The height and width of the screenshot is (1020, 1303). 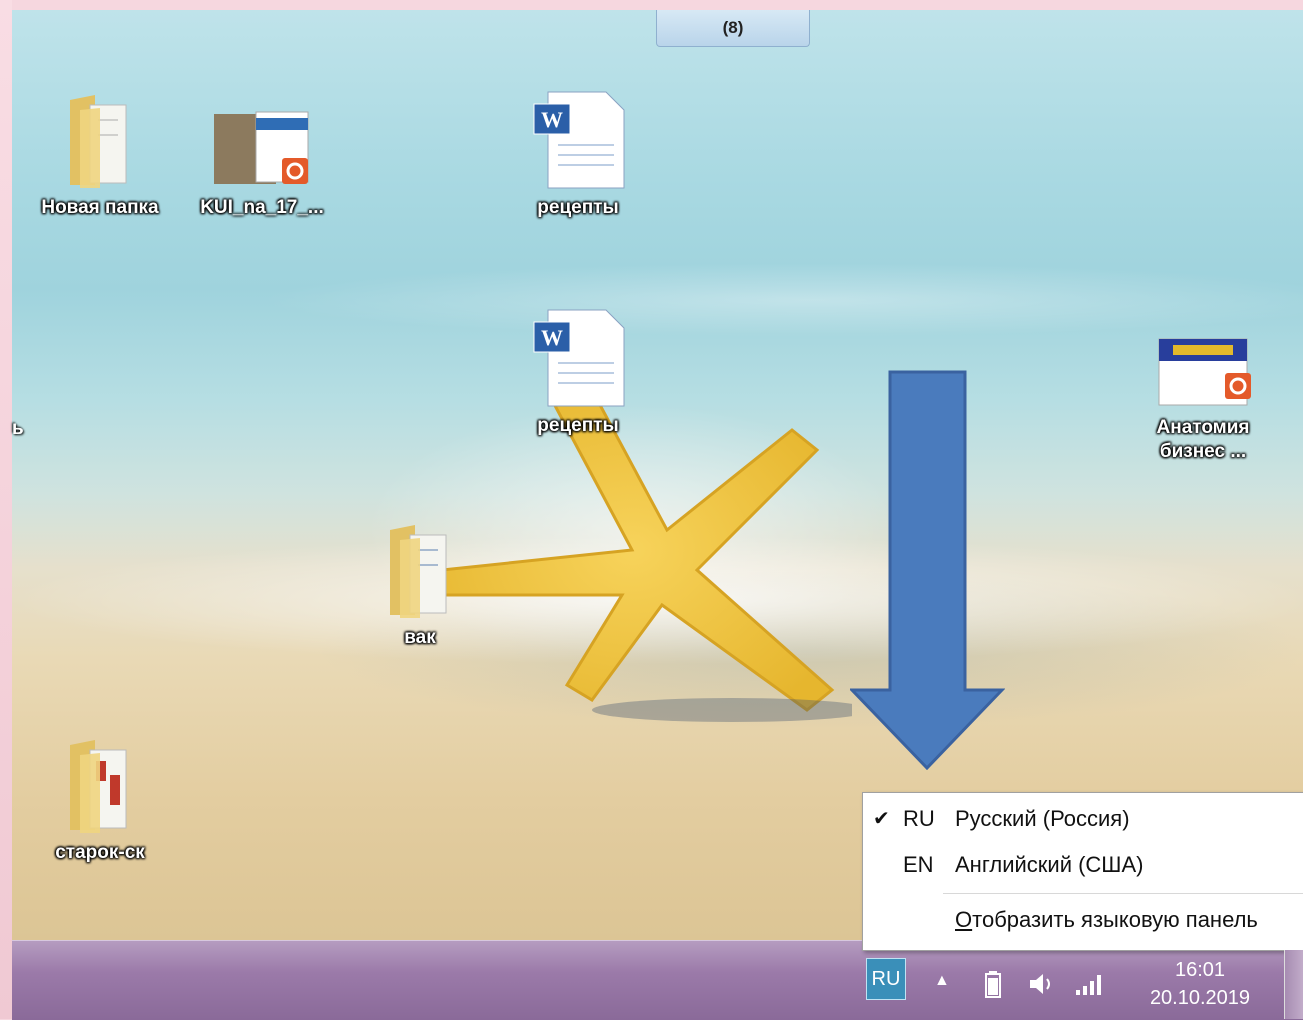 I want to click on frame-left, so click(x=6, y=509).